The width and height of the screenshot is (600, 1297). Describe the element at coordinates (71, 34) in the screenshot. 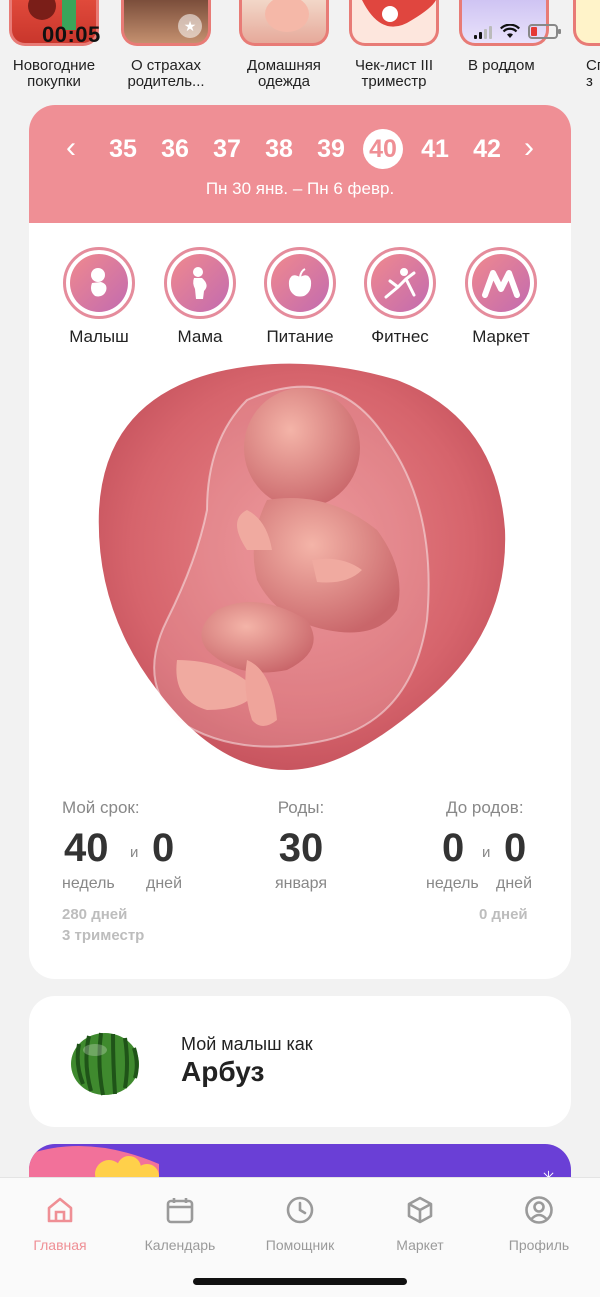

I see `status-time: 00:05` at that location.